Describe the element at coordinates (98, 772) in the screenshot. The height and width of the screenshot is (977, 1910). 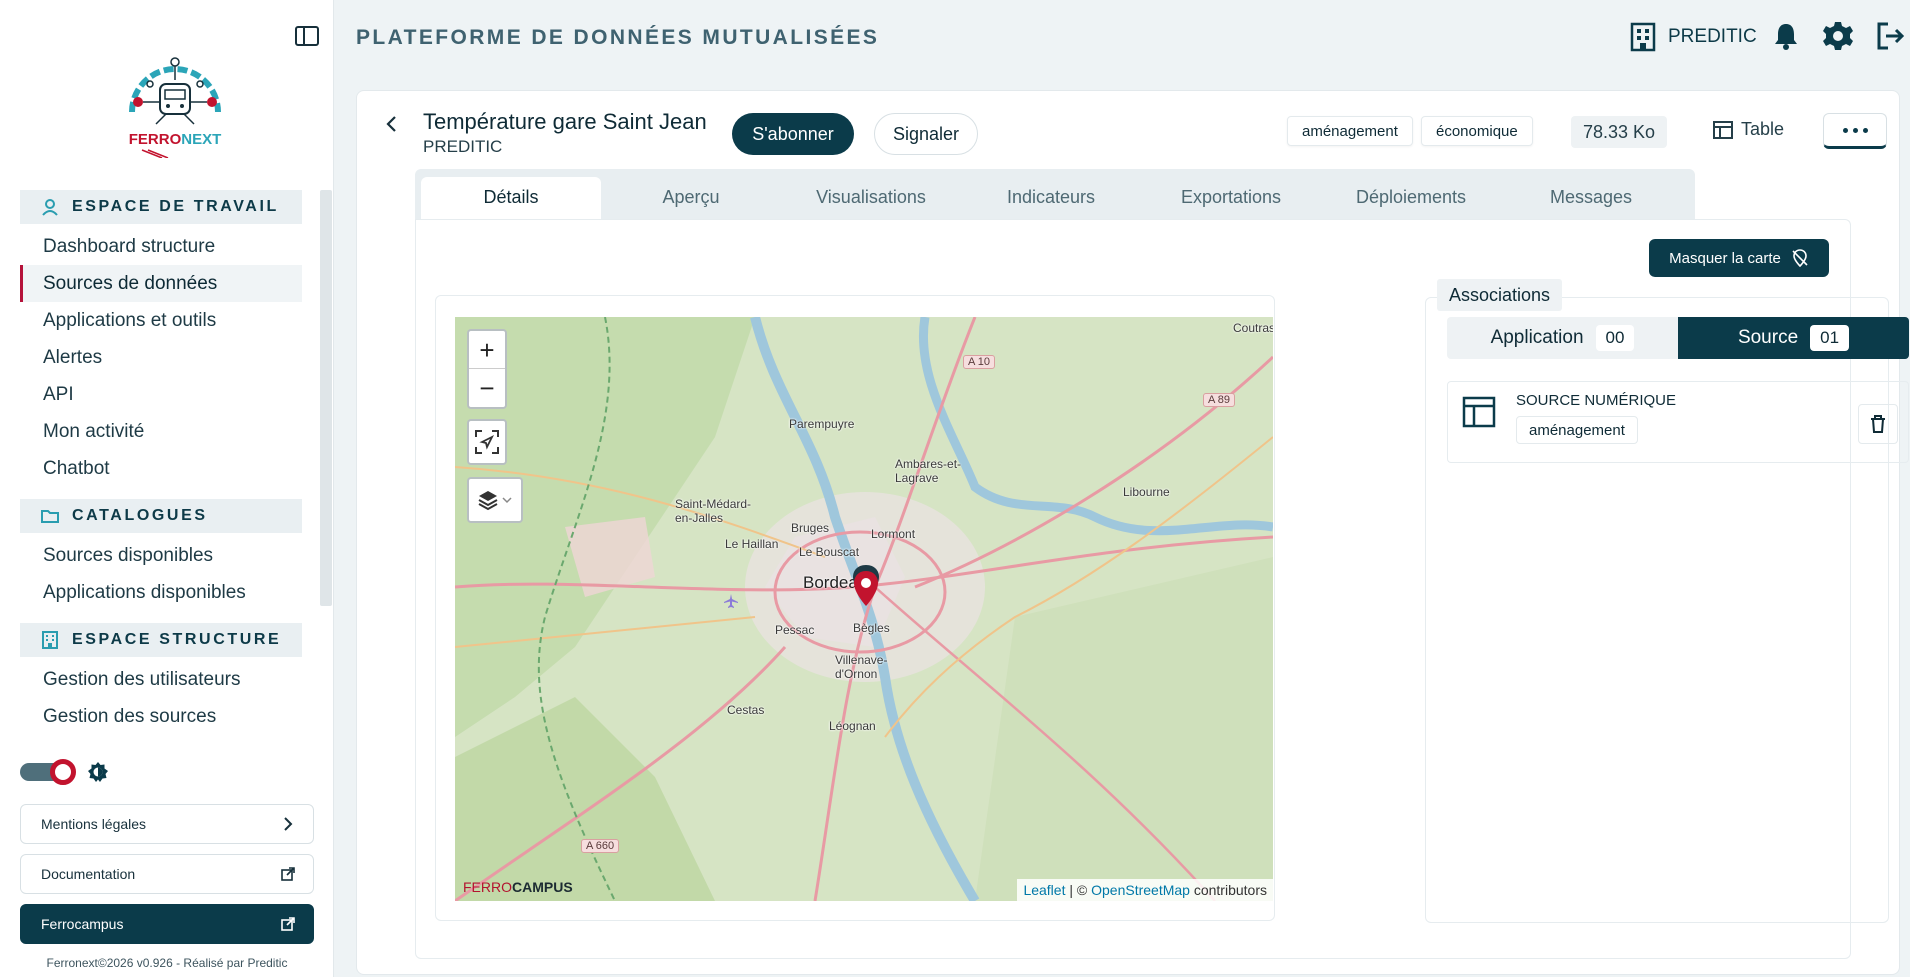
I see `brightness-icon` at that location.